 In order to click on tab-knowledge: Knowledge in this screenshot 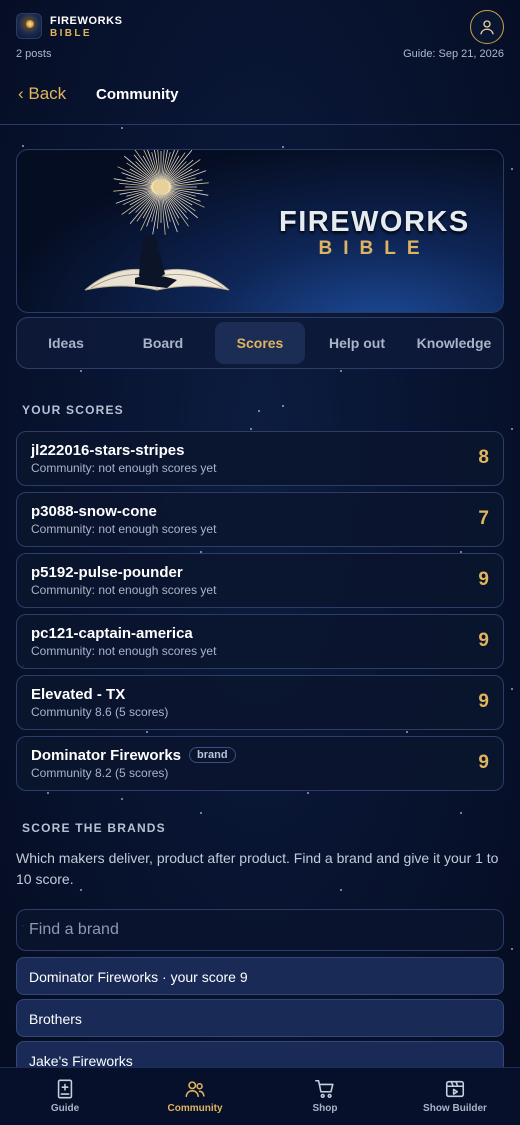, I will do `click(454, 343)`.